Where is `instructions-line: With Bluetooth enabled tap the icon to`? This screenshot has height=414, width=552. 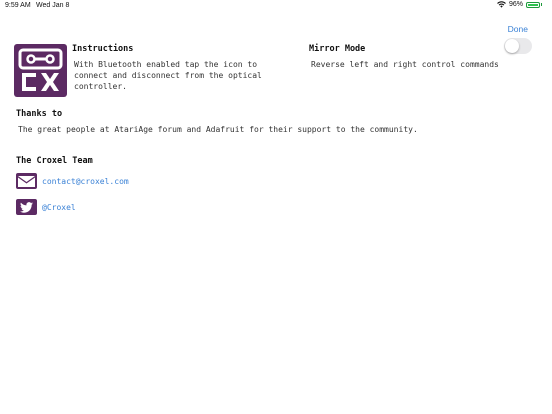
instructions-line: With Bluetooth enabled tap the icon to is located at coordinates (166, 64).